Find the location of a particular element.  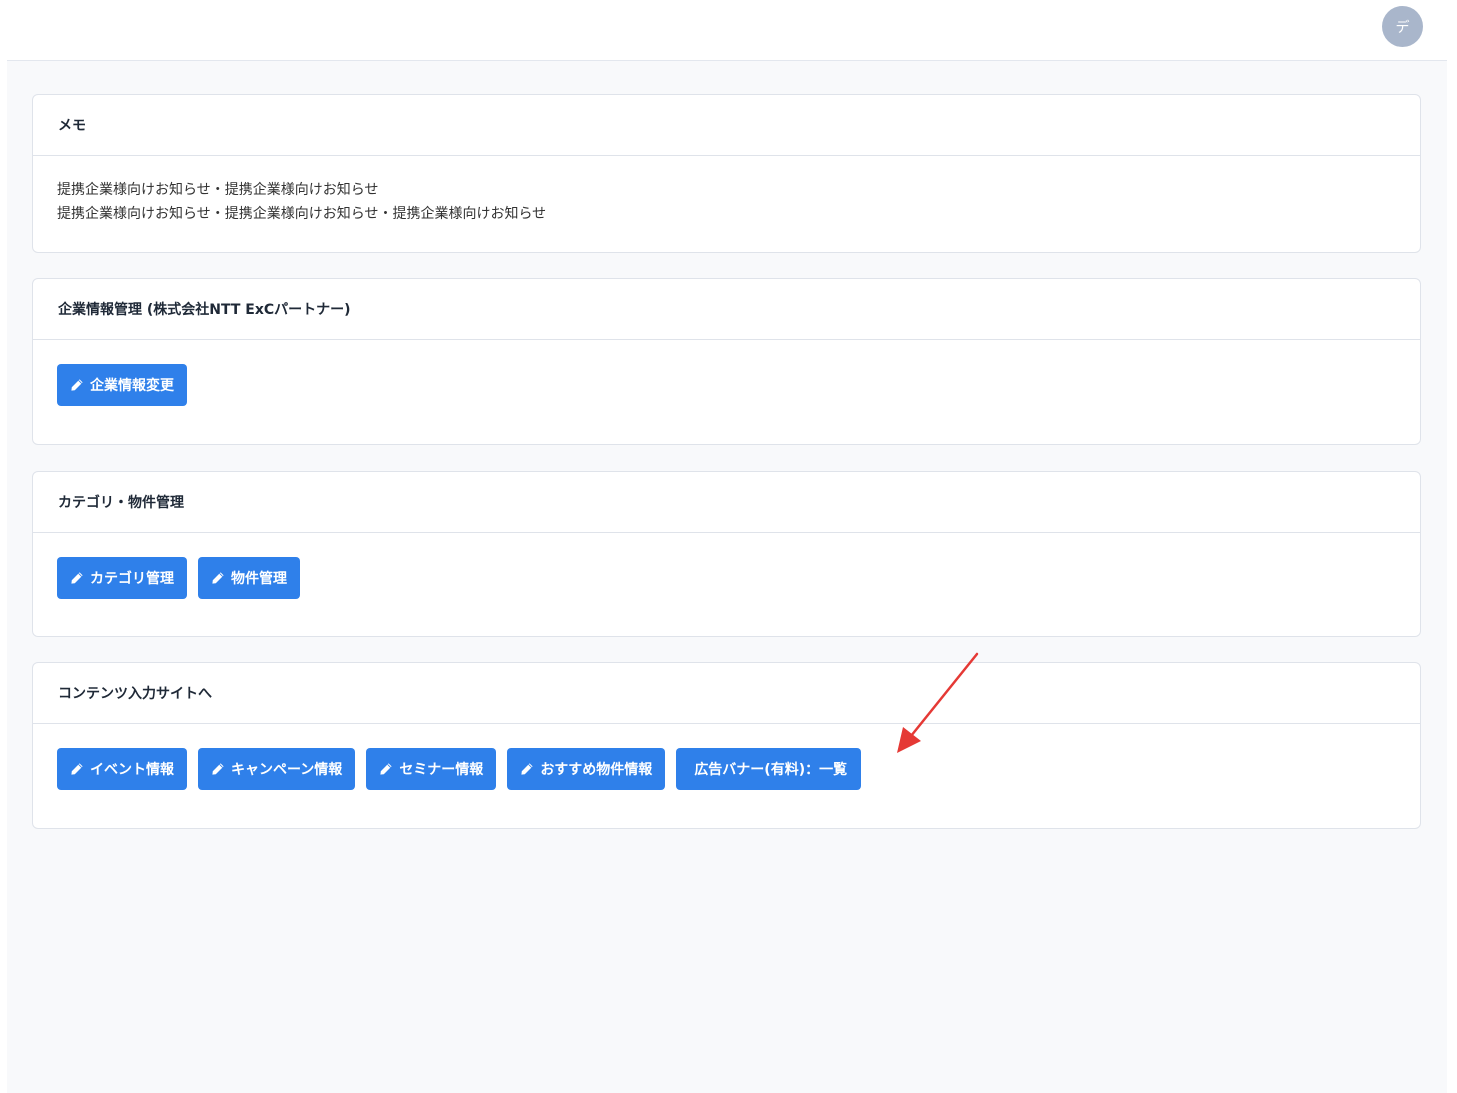

category-card: カテゴリ・物件管理 カテゴリ管理 物件管理 is located at coordinates (726, 554).